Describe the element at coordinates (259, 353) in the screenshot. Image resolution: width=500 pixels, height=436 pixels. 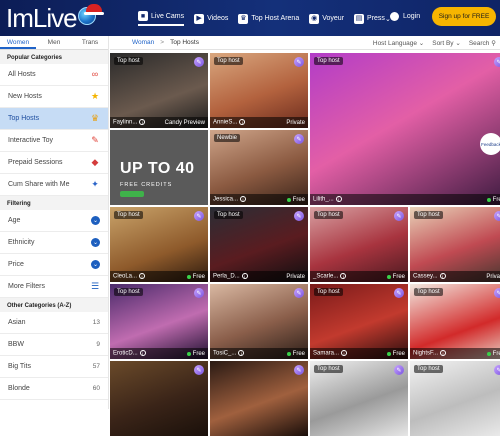
I see `host-info-bar: TosiC_... i Free` at that location.